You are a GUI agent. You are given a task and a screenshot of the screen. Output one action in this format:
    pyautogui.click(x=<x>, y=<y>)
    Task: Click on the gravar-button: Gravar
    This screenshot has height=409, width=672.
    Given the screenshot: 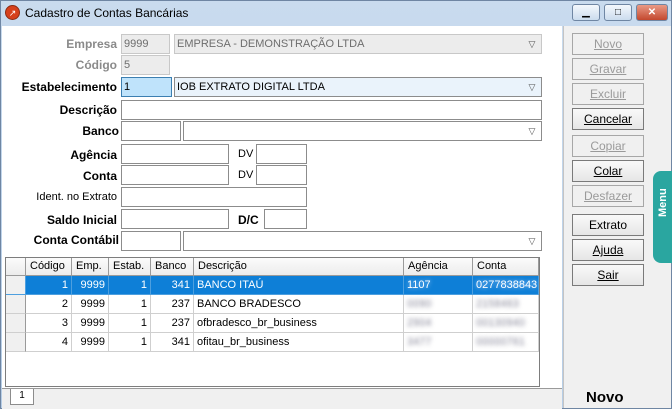 What is the action you would take?
    pyautogui.click(x=608, y=69)
    